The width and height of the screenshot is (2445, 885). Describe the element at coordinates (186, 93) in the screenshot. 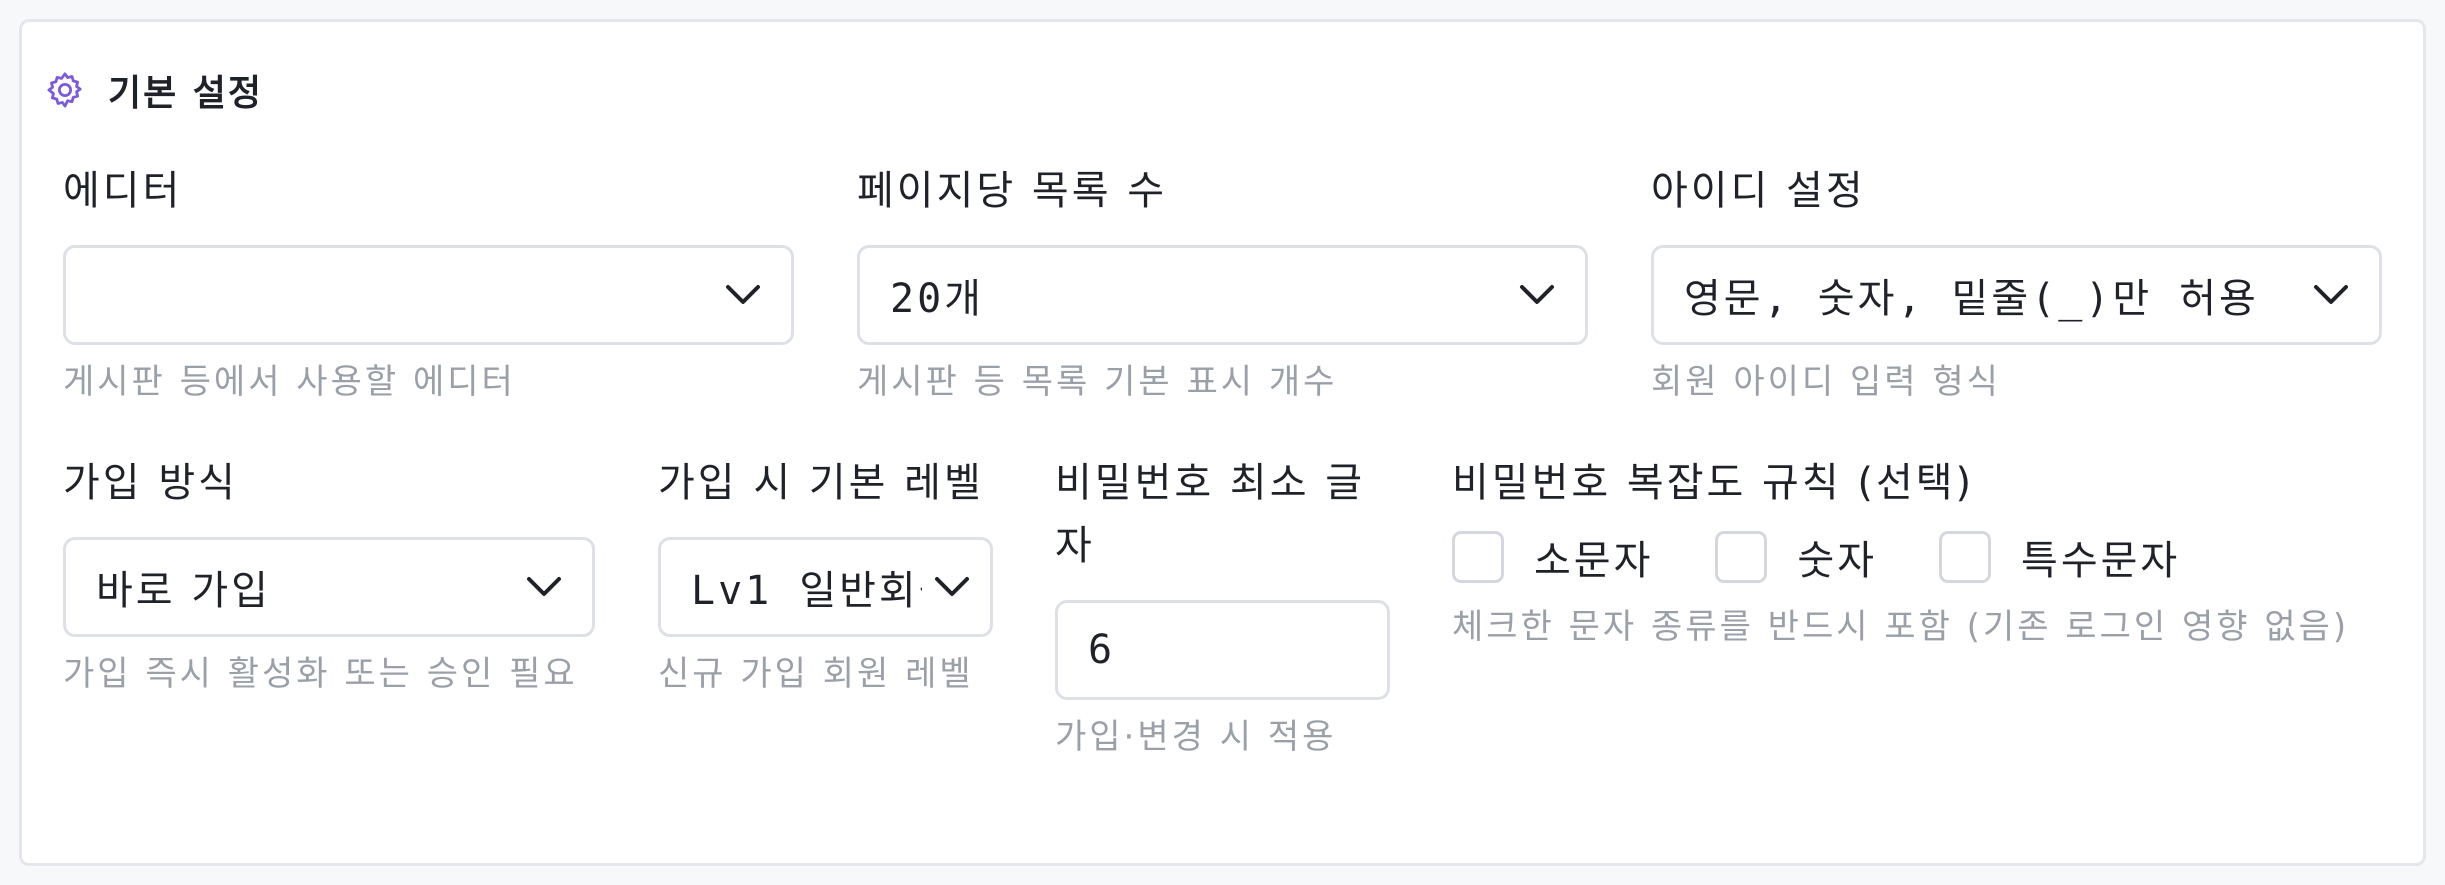

I see `section-title: 기본 설정` at that location.